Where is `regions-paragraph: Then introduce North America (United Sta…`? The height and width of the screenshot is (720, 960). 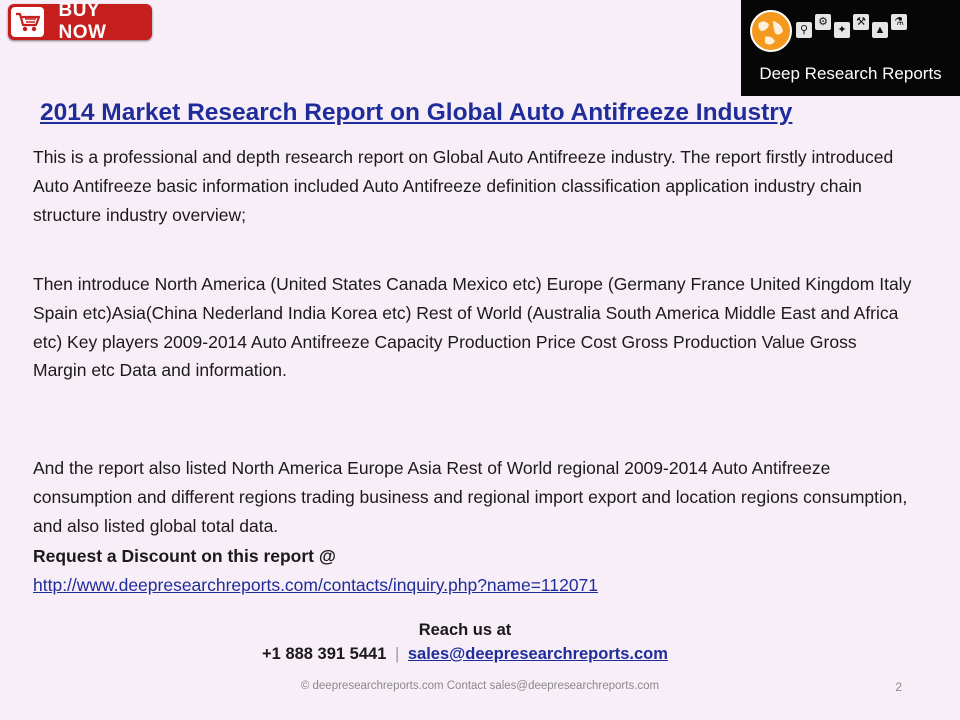
regions-paragraph: Then introduce North America (United Sta… is located at coordinates (472, 327).